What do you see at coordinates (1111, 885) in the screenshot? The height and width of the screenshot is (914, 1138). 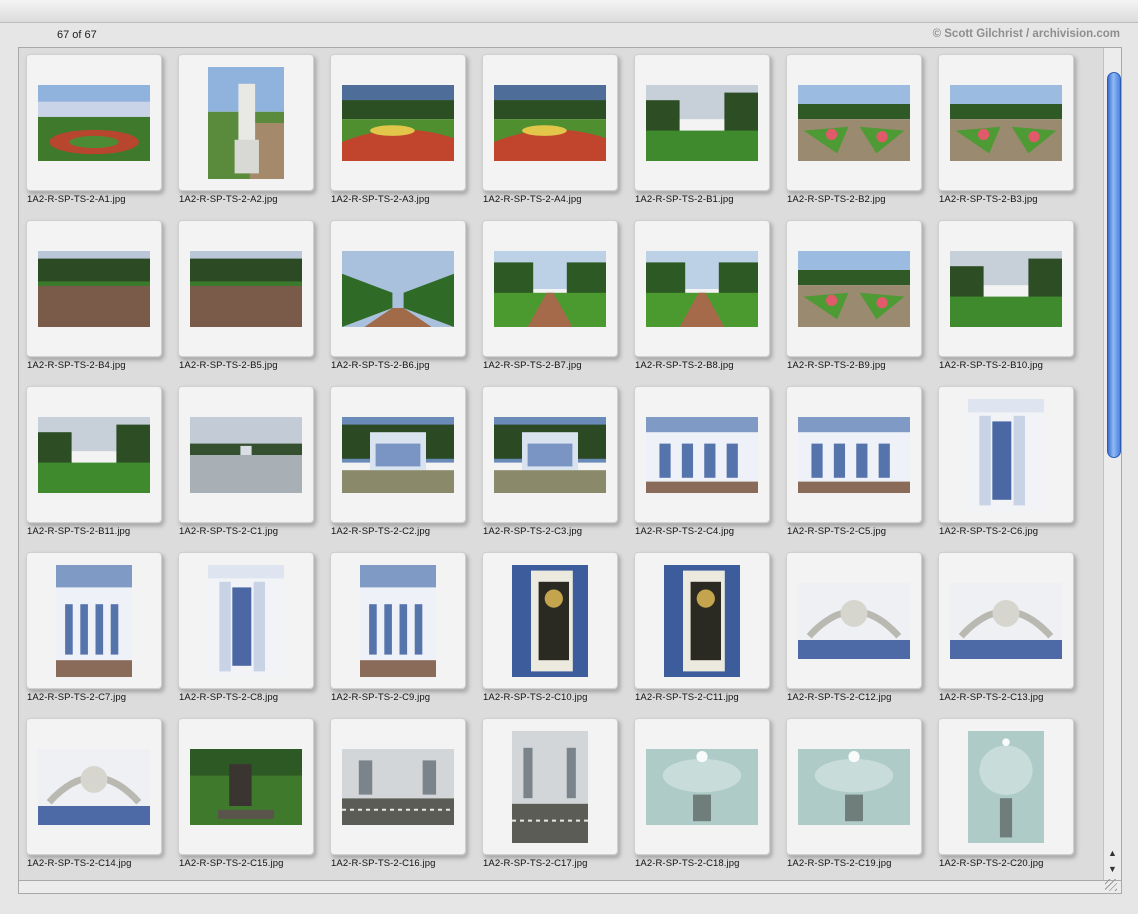 I see `resize-grip-icon` at bounding box center [1111, 885].